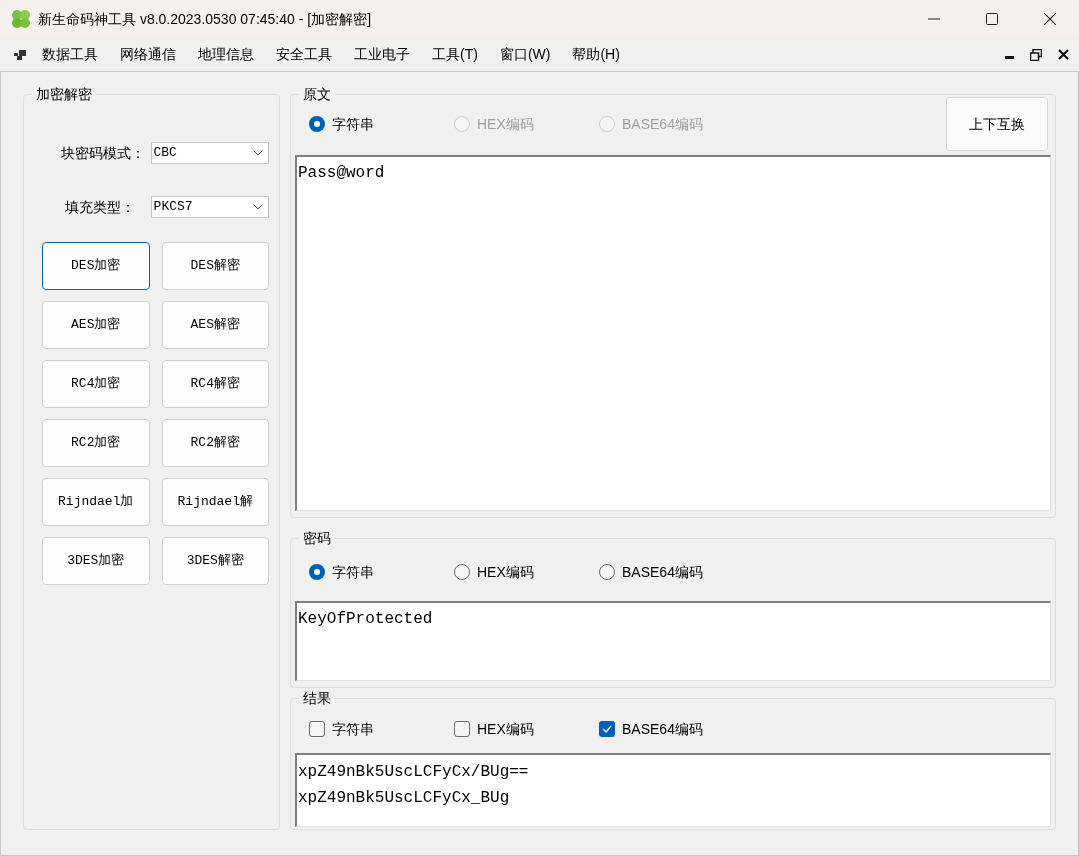 The height and width of the screenshot is (856, 1079). Describe the element at coordinates (102, 153) in the screenshot. I see `field-label: 块密码模式：` at that location.